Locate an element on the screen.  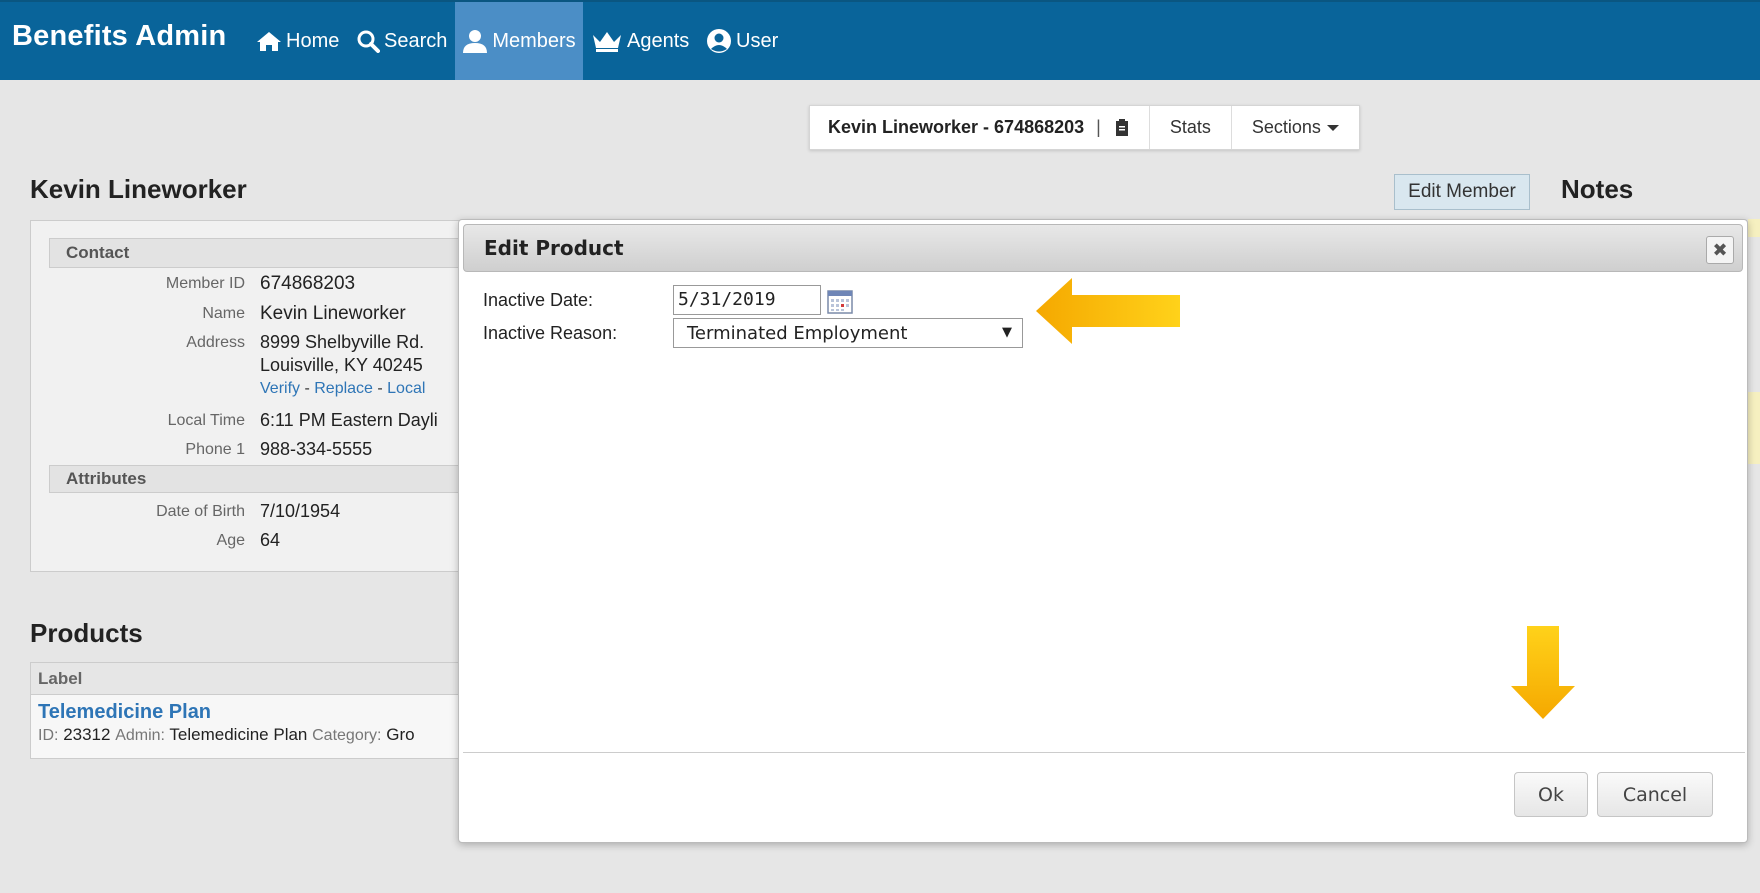
local-time-label: Local Time is located at coordinates (206, 420).